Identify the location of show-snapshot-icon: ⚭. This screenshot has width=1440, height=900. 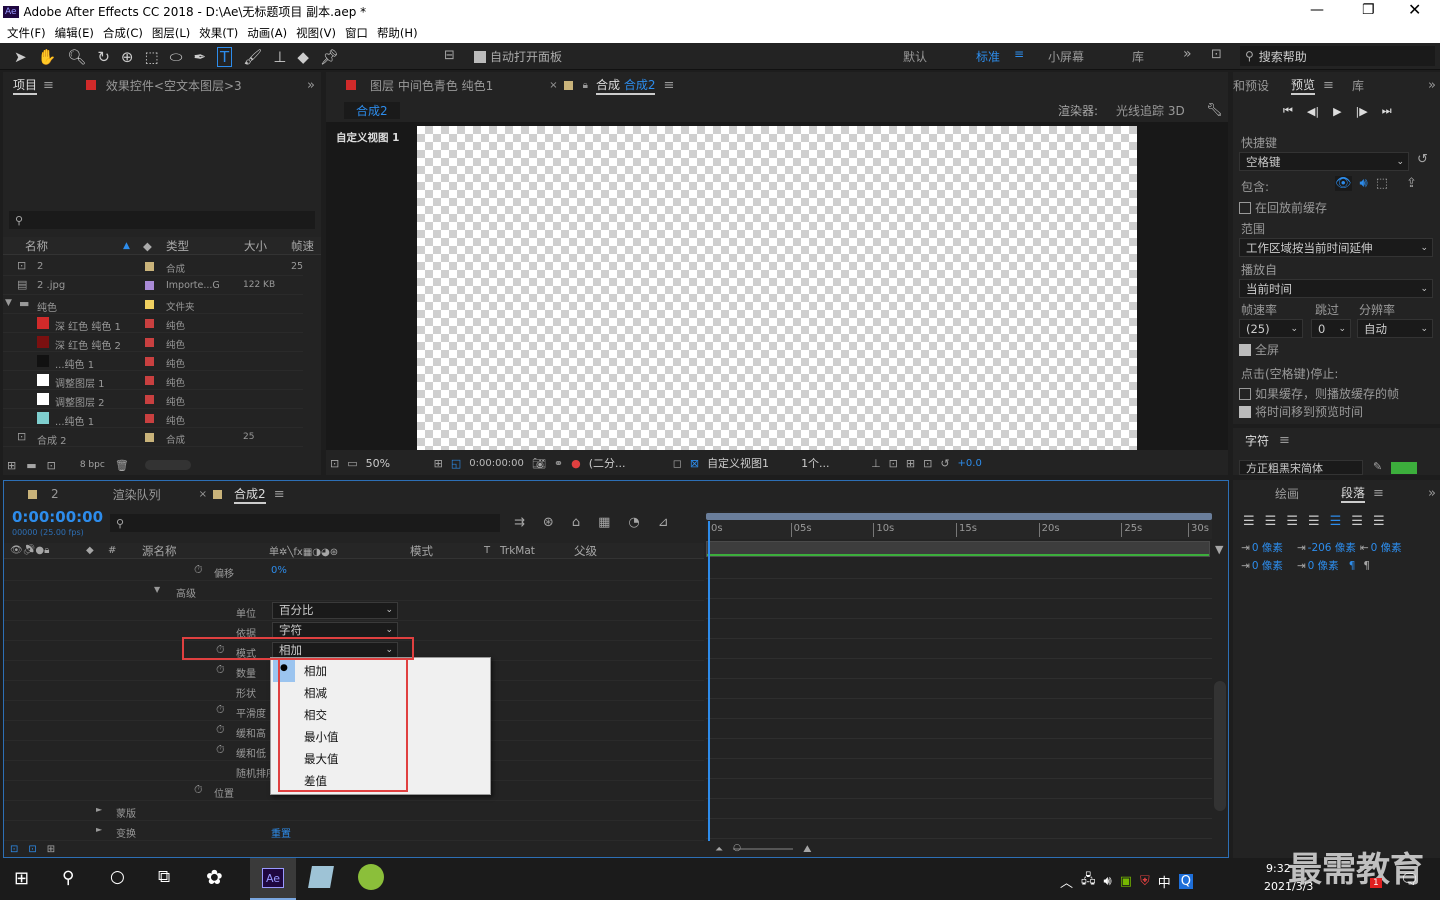
(558, 463).